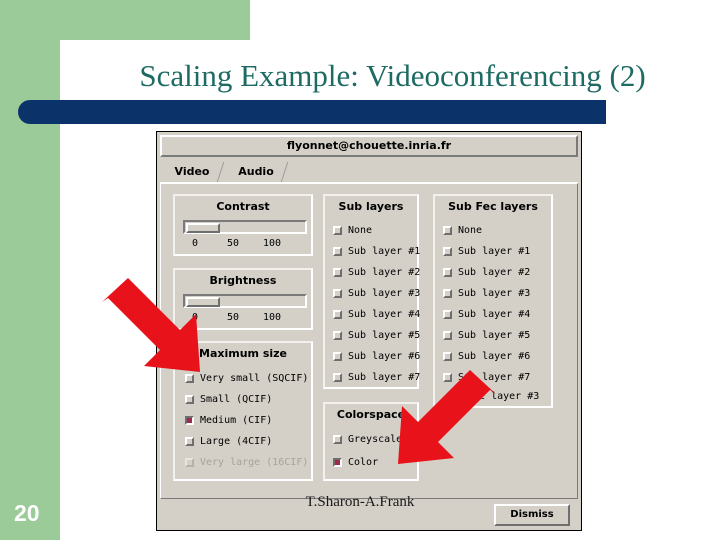 Image resolution: width=720 pixels, height=540 pixels. What do you see at coordinates (384, 356) in the screenshot?
I see `sublayer-label: Sub layer #6` at bounding box center [384, 356].